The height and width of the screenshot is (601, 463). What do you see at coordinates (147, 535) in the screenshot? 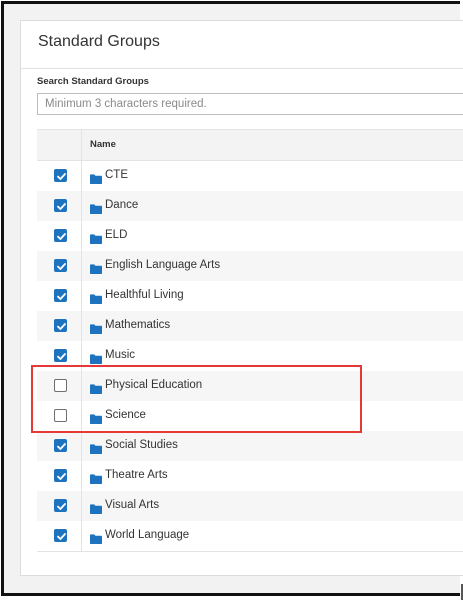
I see `row-label: World Language` at bounding box center [147, 535].